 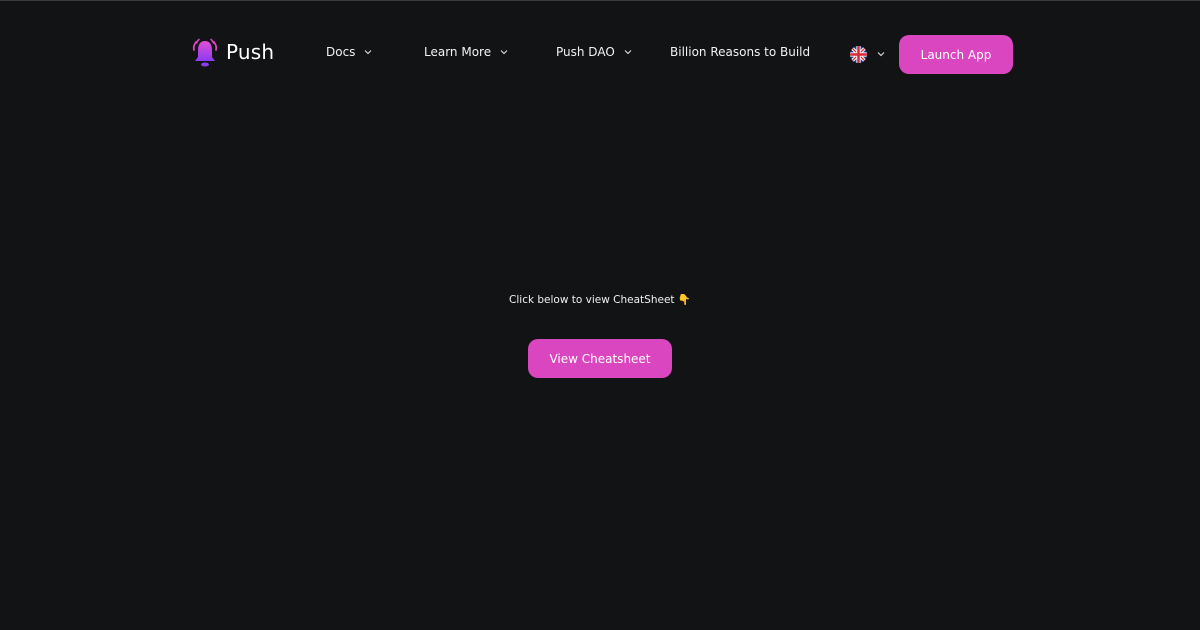 What do you see at coordinates (458, 52) in the screenshot?
I see `nav-learn-more-label: Learn More` at bounding box center [458, 52].